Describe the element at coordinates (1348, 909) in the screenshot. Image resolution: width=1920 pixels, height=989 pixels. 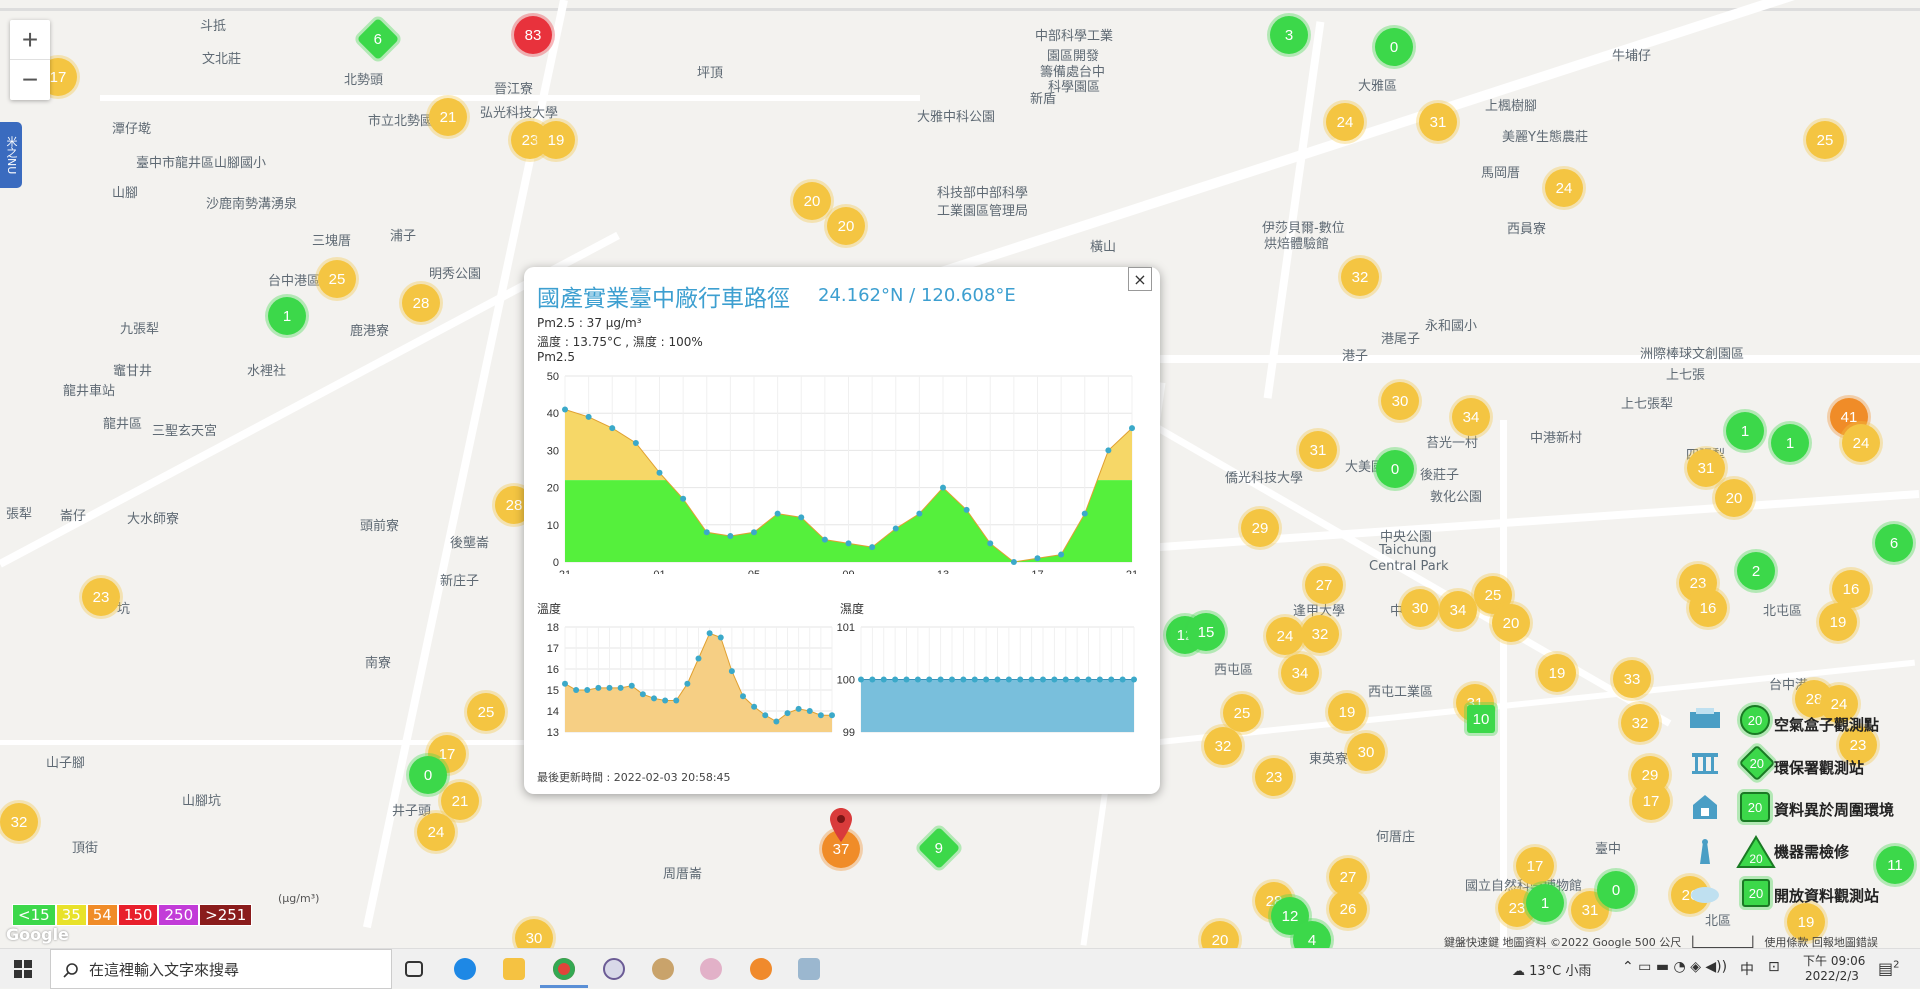
I see `station-marker: 26` at that location.